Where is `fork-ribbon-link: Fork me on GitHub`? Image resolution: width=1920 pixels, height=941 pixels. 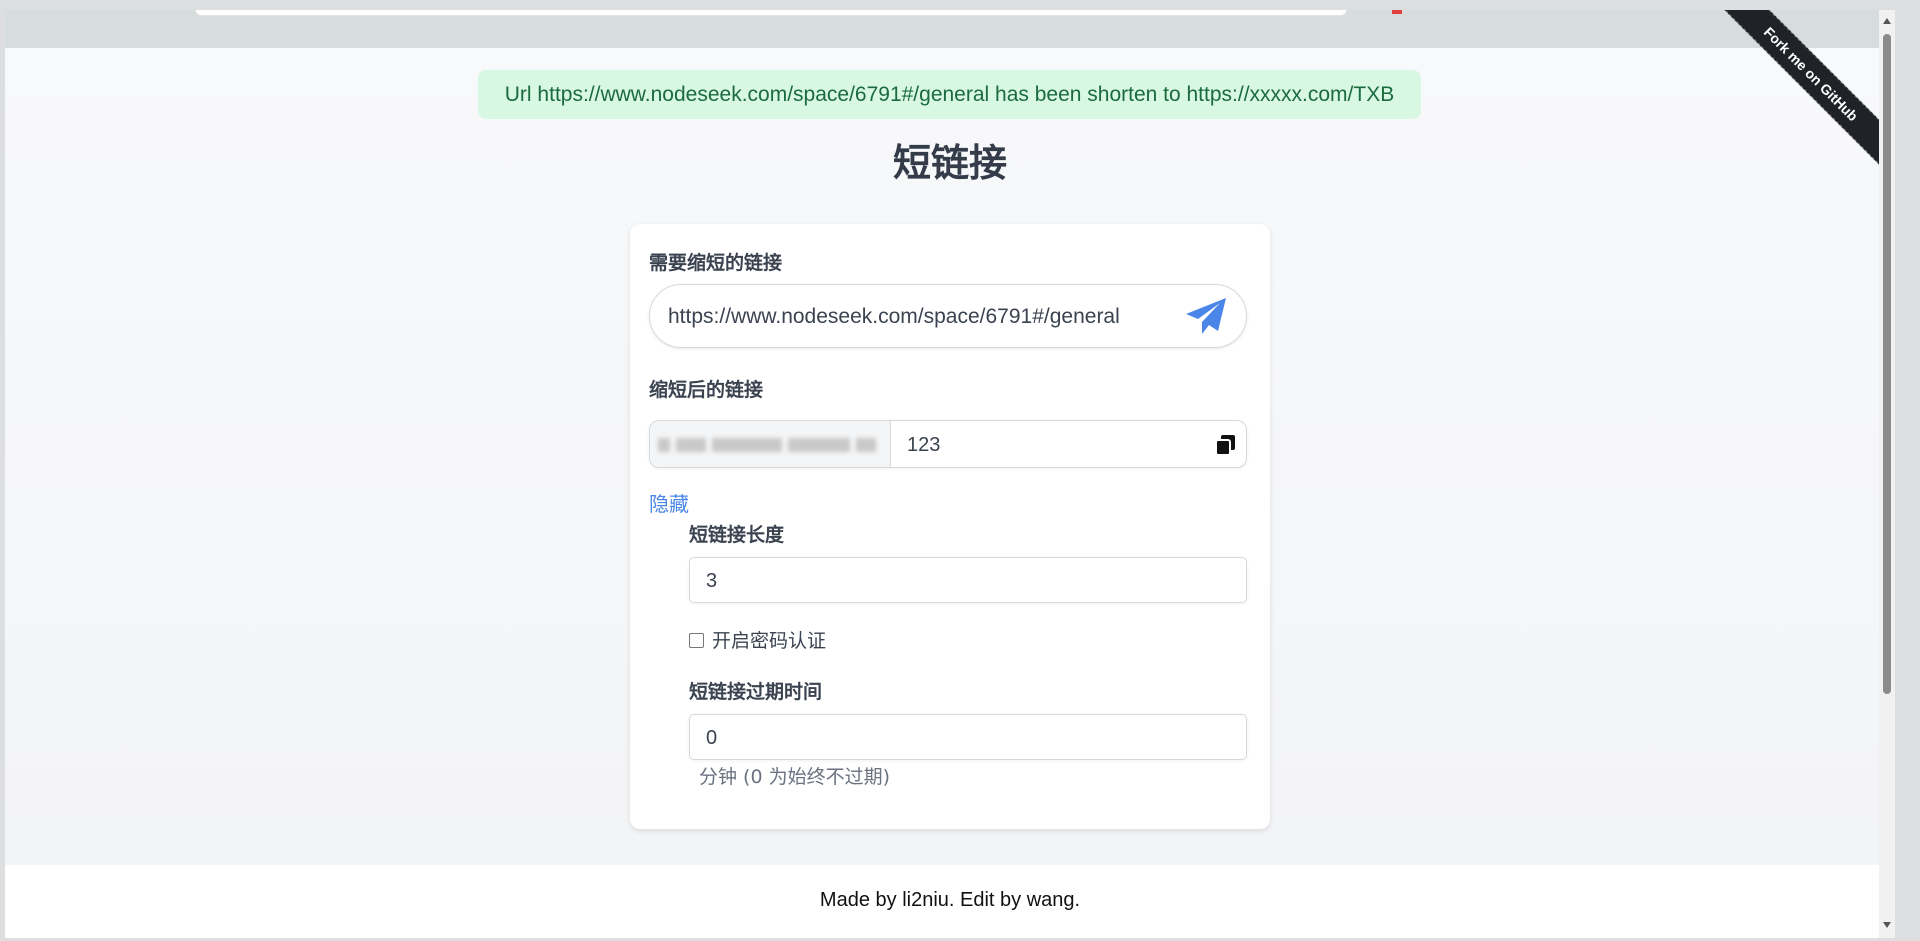 fork-ribbon-link: Fork me on GitHub is located at coordinates (1796, 90).